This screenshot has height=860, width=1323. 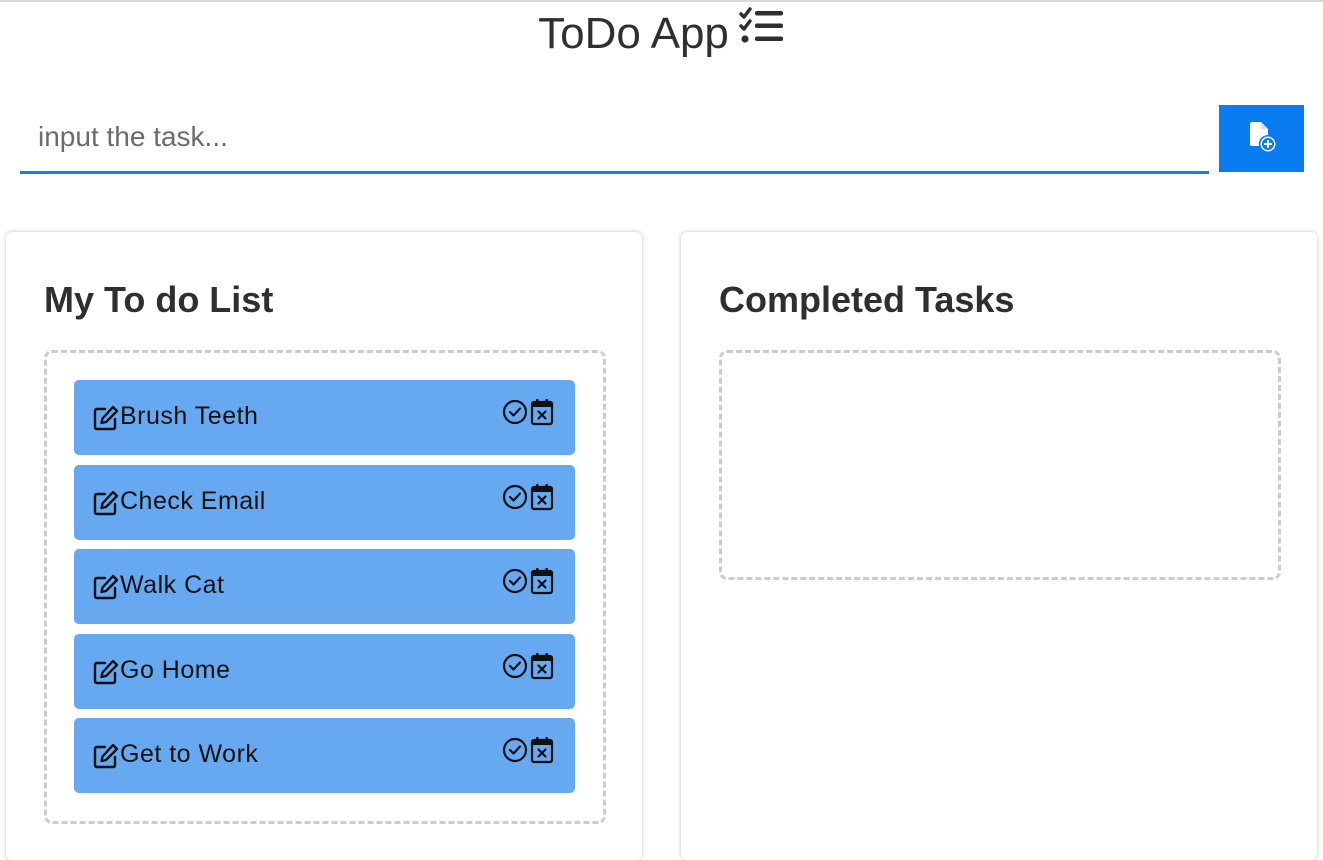 What do you see at coordinates (867, 299) in the screenshot?
I see `completed-panel-title: Completed Tasks` at bounding box center [867, 299].